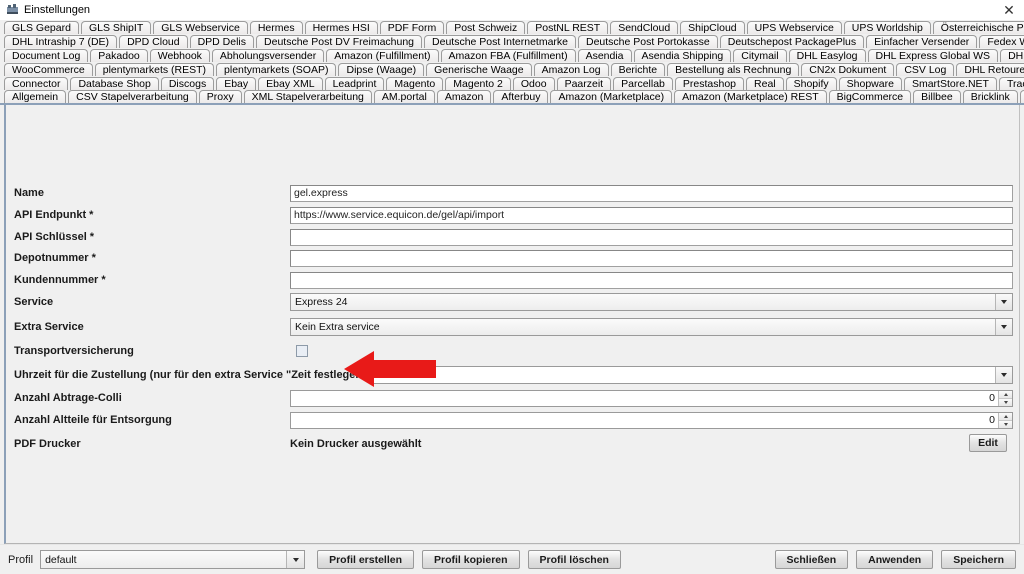 The height and width of the screenshot is (574, 1024). What do you see at coordinates (479, 69) in the screenshot?
I see `tab-generische-waage: Generische Waage` at bounding box center [479, 69].